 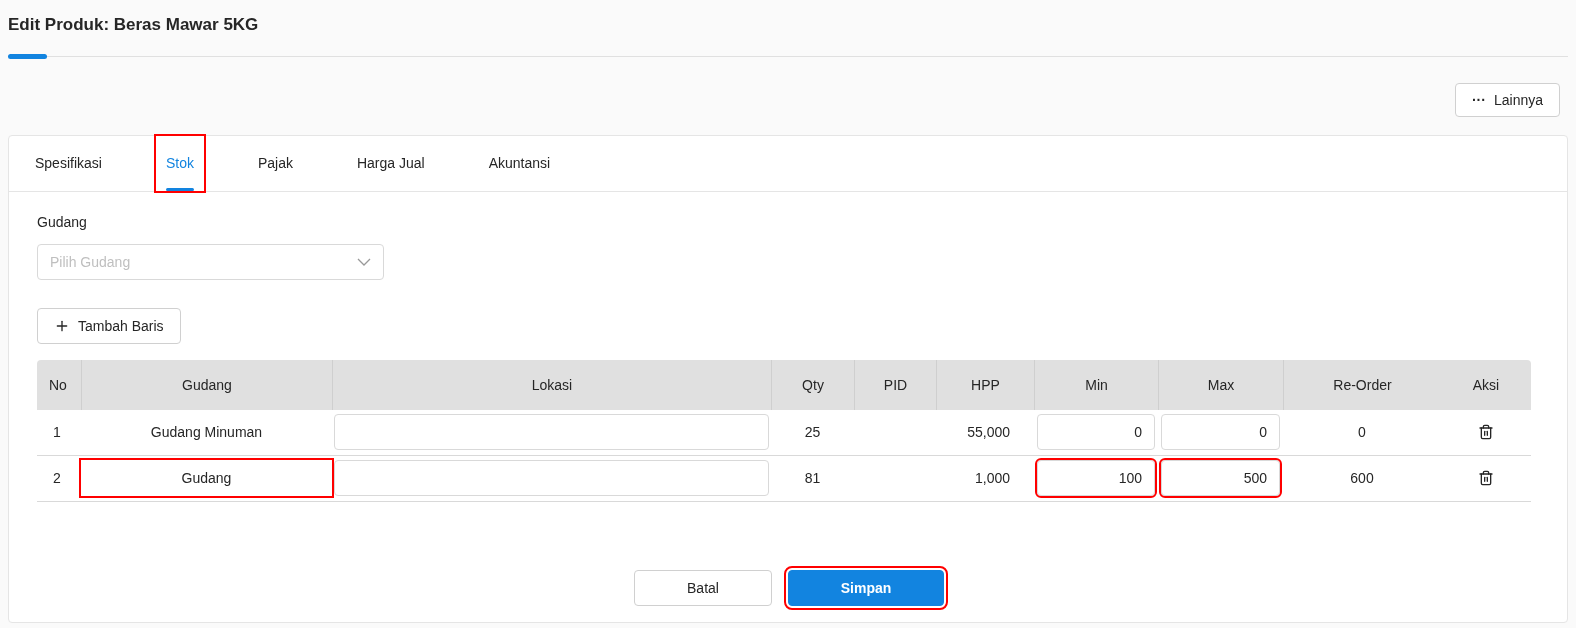 What do you see at coordinates (988, 432) in the screenshot?
I see `table-cell-text: 55,000` at bounding box center [988, 432].